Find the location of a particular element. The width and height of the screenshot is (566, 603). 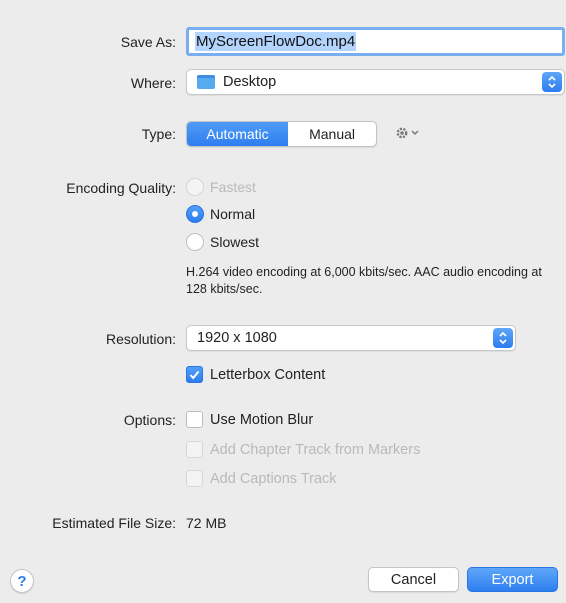

motion-blur-checkbox: Use Motion Blur is located at coordinates (249, 419).